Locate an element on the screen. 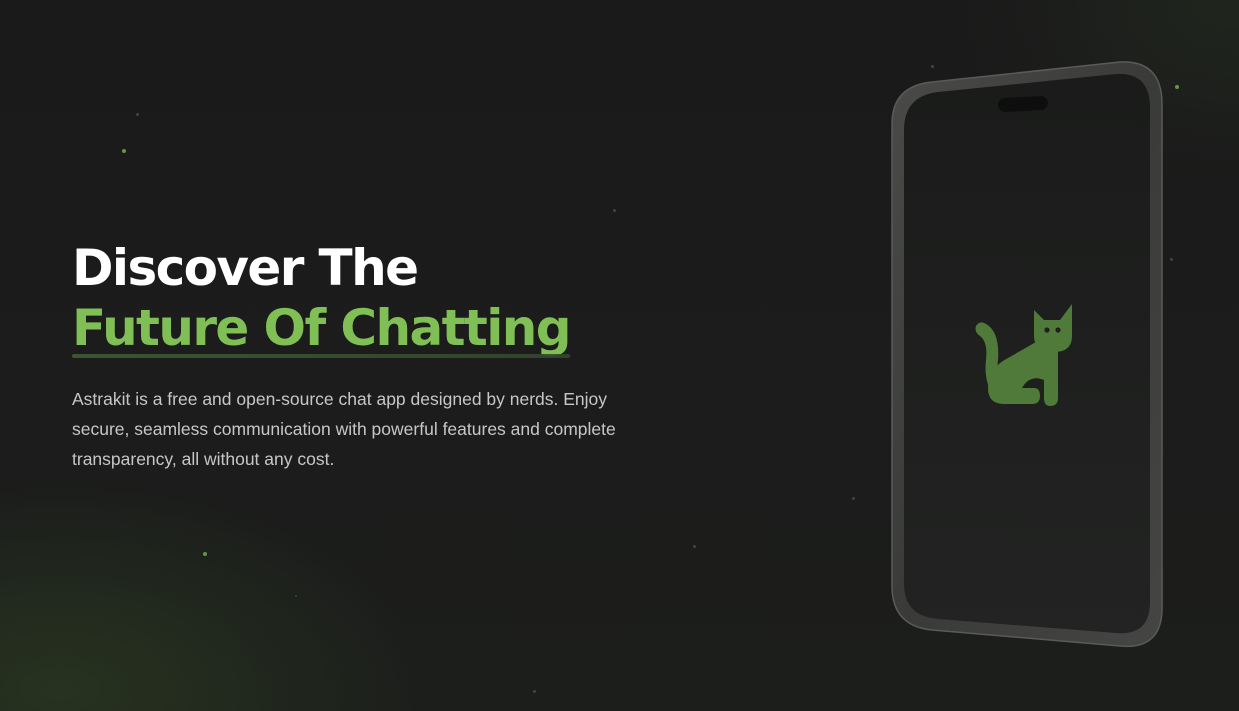  hero-headline: Discover The Future Of Chatting is located at coordinates (372, 298).